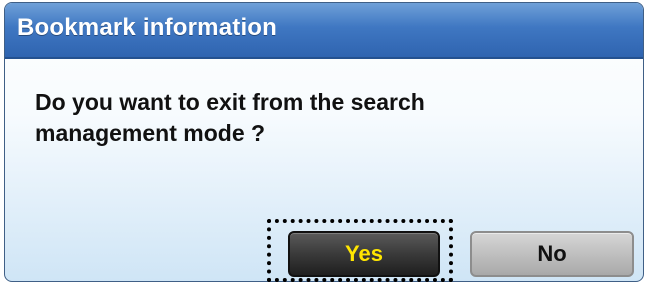 Image resolution: width=649 pixels, height=284 pixels. I want to click on no-button: No, so click(552, 254).